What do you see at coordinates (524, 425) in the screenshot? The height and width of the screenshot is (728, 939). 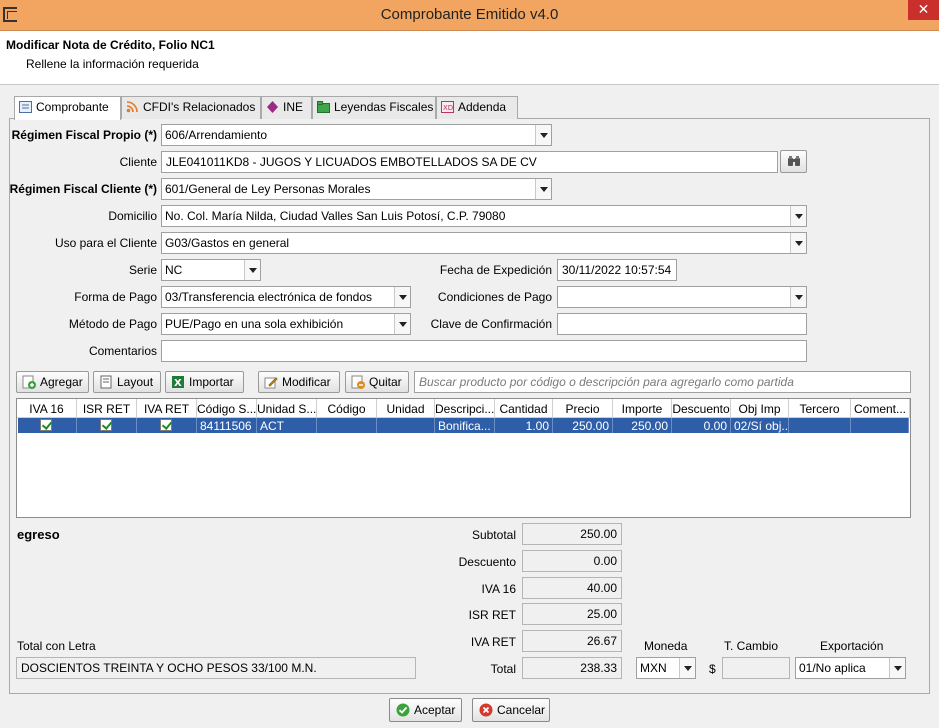 I see `cantidad-cell: 1.00` at bounding box center [524, 425].